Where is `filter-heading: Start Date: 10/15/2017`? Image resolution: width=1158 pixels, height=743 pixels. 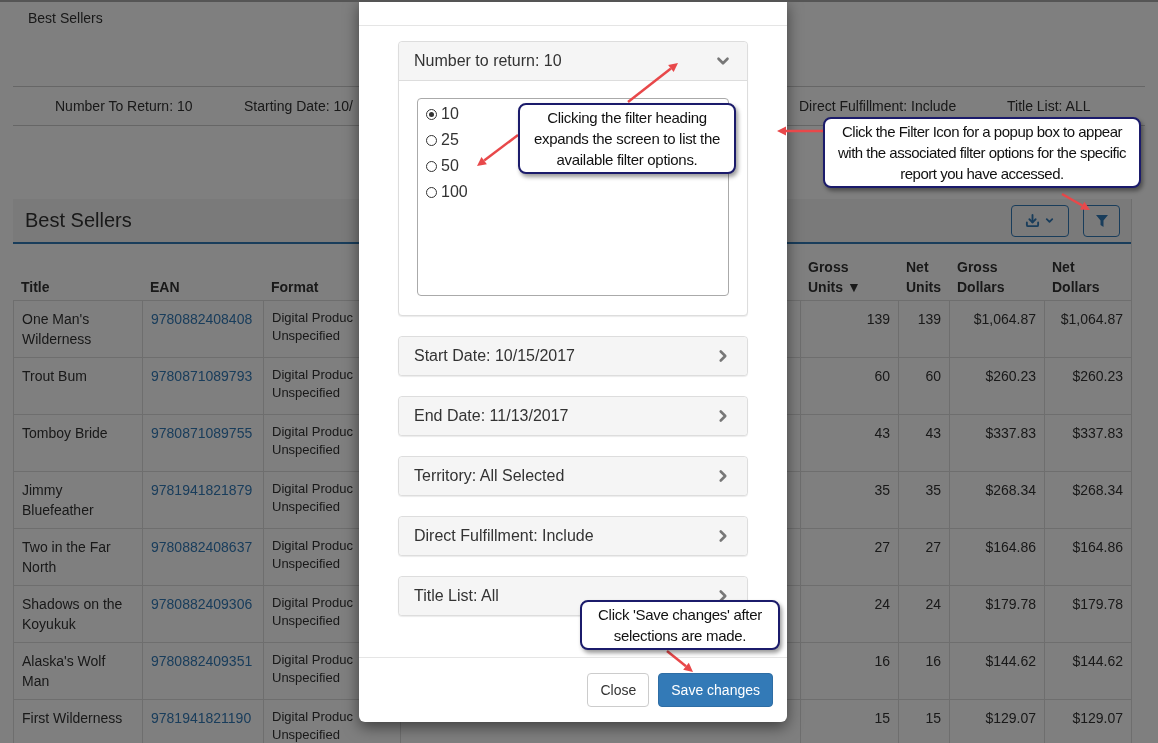
filter-heading: Start Date: 10/15/2017 is located at coordinates (573, 356).